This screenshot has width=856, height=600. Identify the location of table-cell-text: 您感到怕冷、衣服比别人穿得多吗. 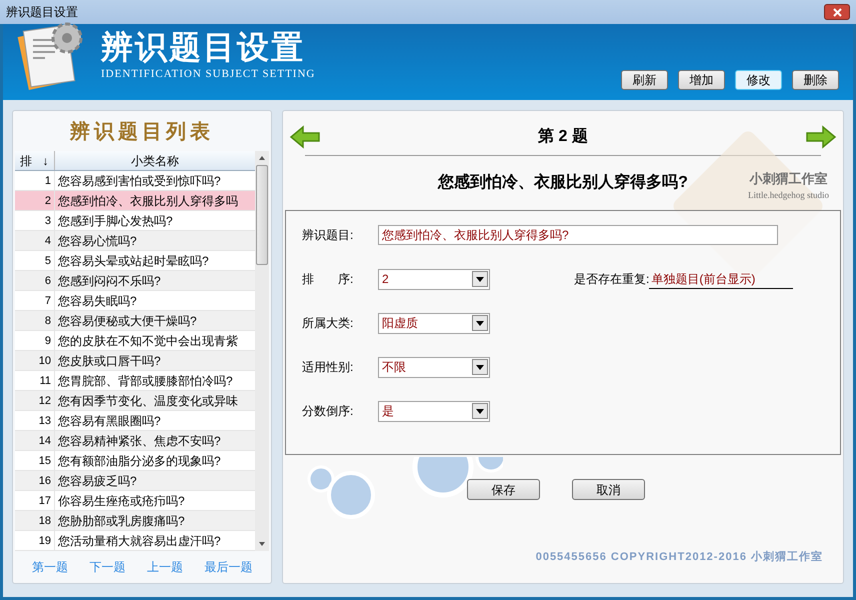
(148, 201).